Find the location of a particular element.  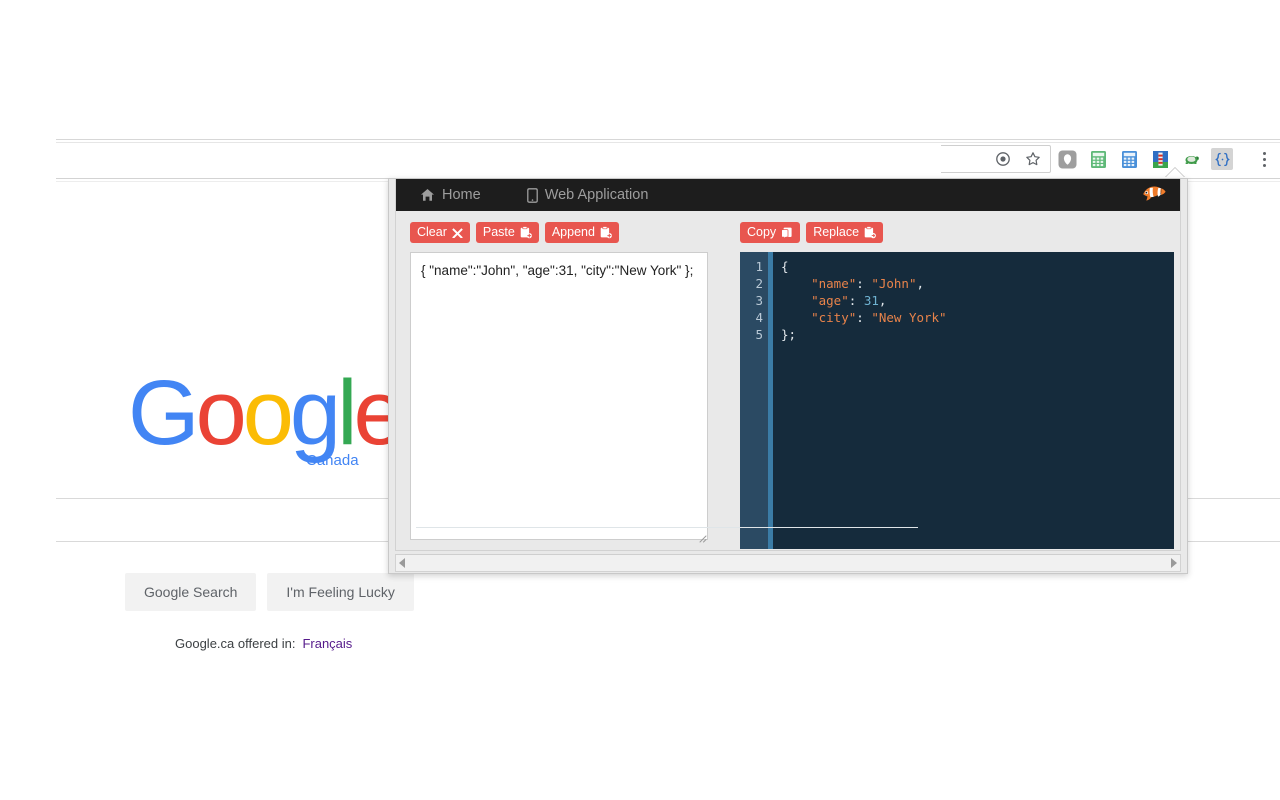

json-input-wrapper is located at coordinates (560, 398).